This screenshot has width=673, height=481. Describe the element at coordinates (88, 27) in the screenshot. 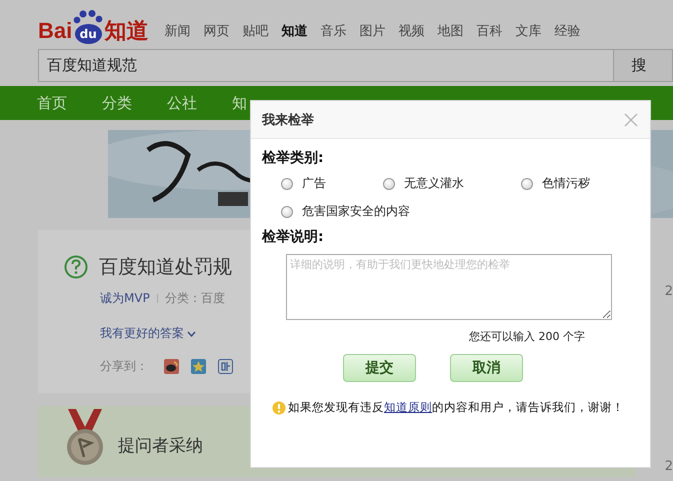

I see `logo-paw: du` at that location.